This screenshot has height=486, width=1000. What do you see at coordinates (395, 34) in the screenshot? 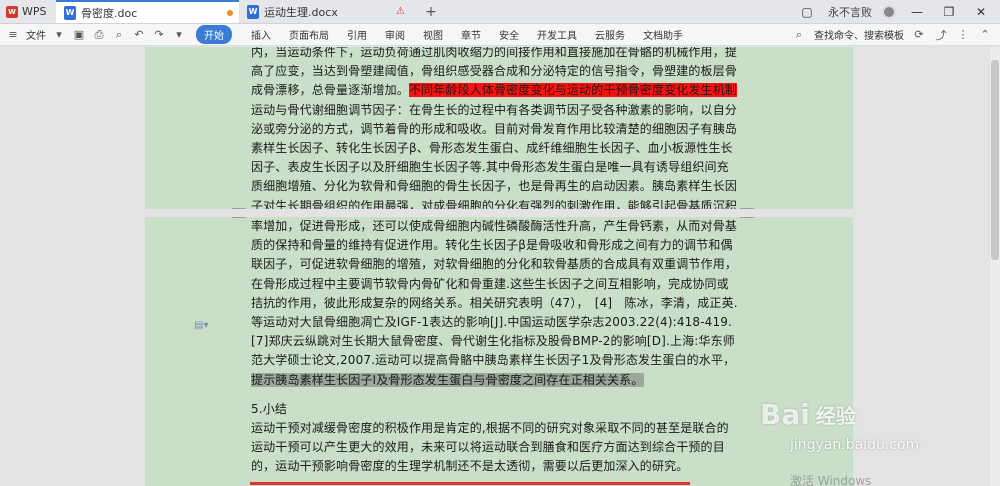
I see `menu-item: 审阅` at bounding box center [395, 34].